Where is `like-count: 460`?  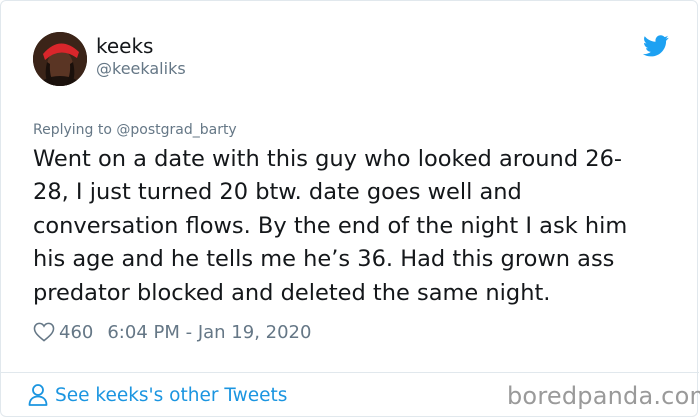 like-count: 460 is located at coordinates (76, 332).